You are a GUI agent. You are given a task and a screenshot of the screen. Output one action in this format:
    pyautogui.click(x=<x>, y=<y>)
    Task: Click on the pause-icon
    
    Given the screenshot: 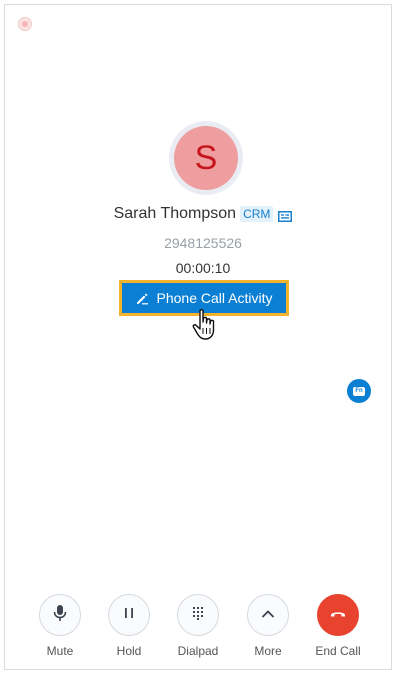 What is the action you would take?
    pyautogui.click(x=129, y=615)
    